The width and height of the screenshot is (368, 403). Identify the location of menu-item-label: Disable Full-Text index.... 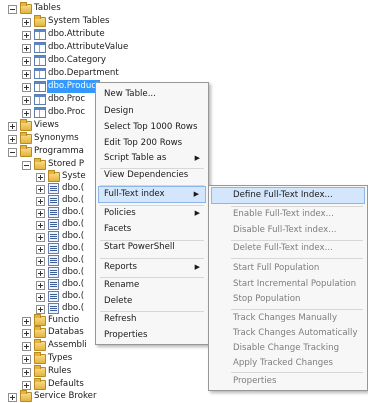
(285, 230).